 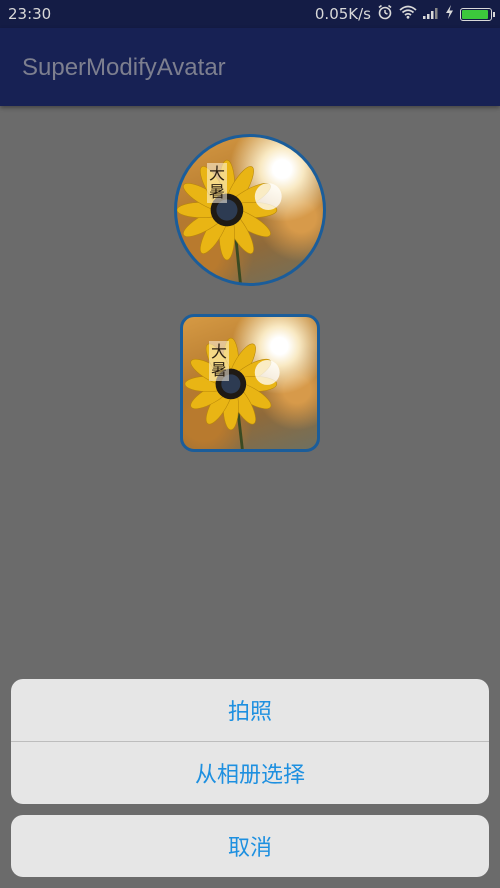 What do you see at coordinates (477, 14) in the screenshot?
I see `battery-icon` at bounding box center [477, 14].